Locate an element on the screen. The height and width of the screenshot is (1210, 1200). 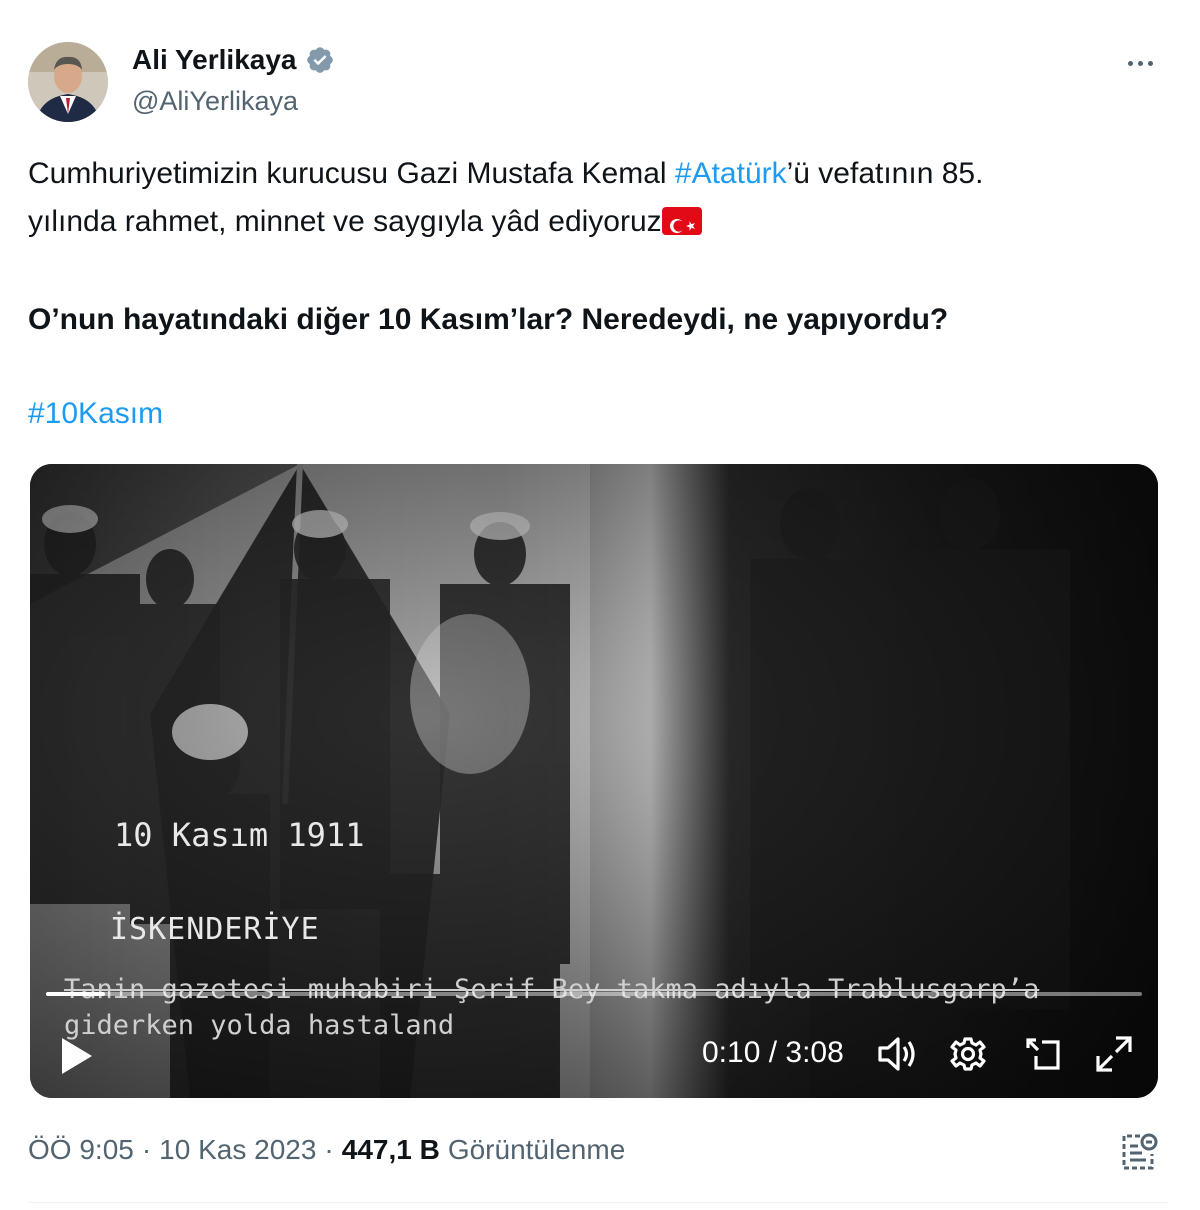
tweet-date-link: 10 Kas 2023 is located at coordinates (237, 1150).